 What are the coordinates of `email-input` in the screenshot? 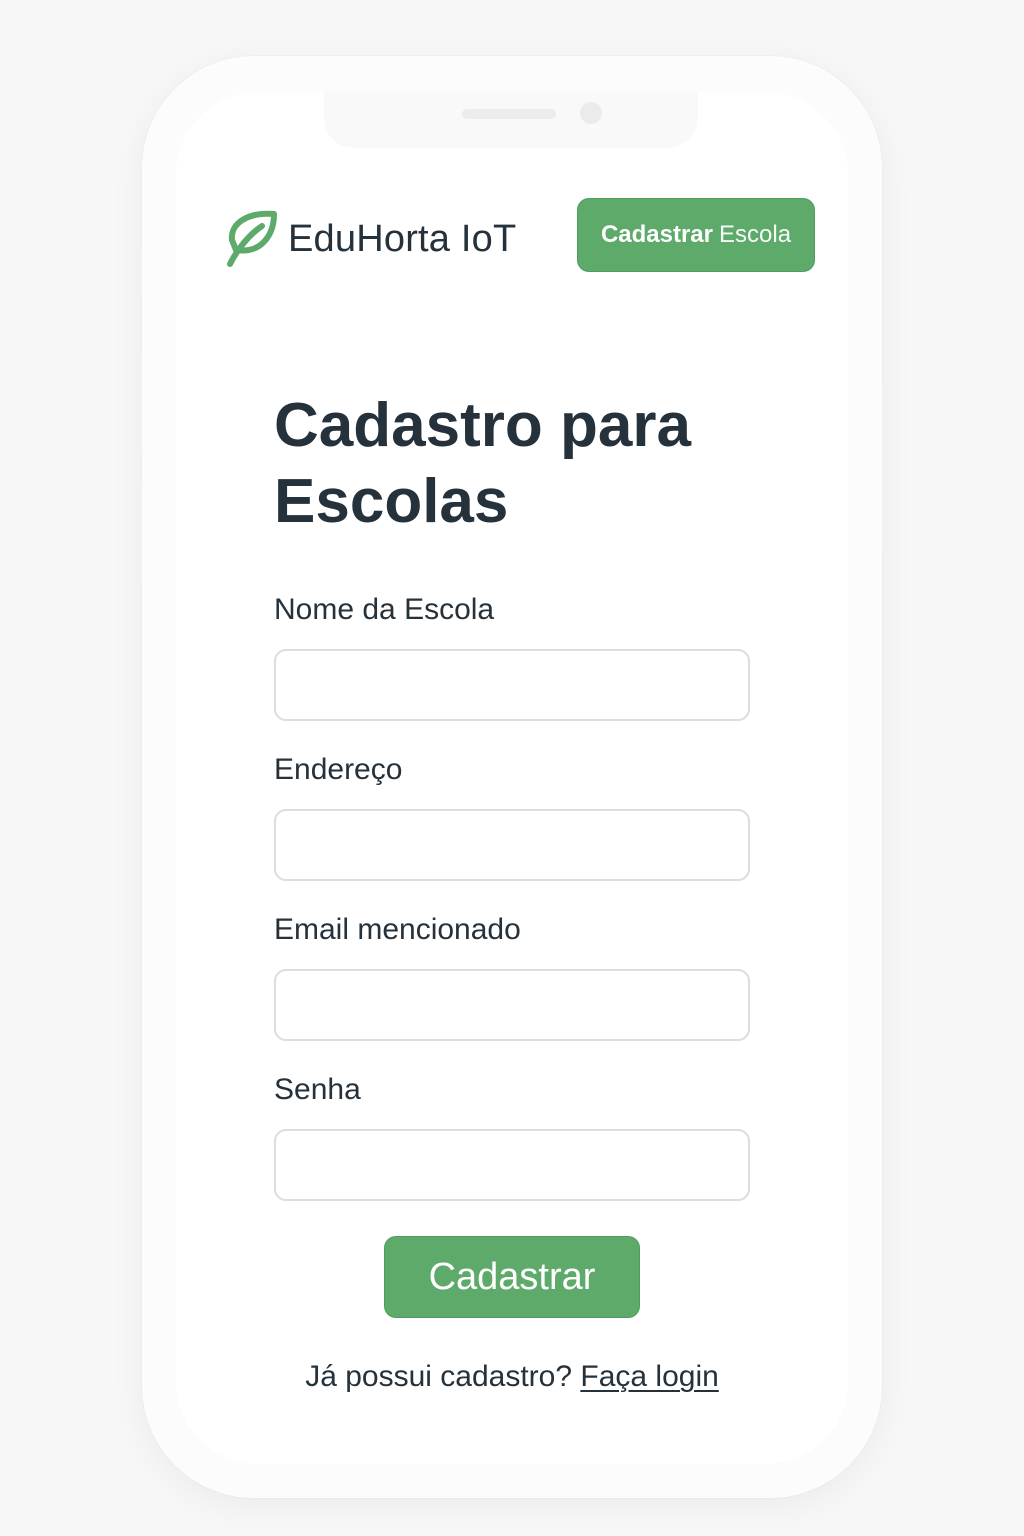 It's located at (512, 1005).